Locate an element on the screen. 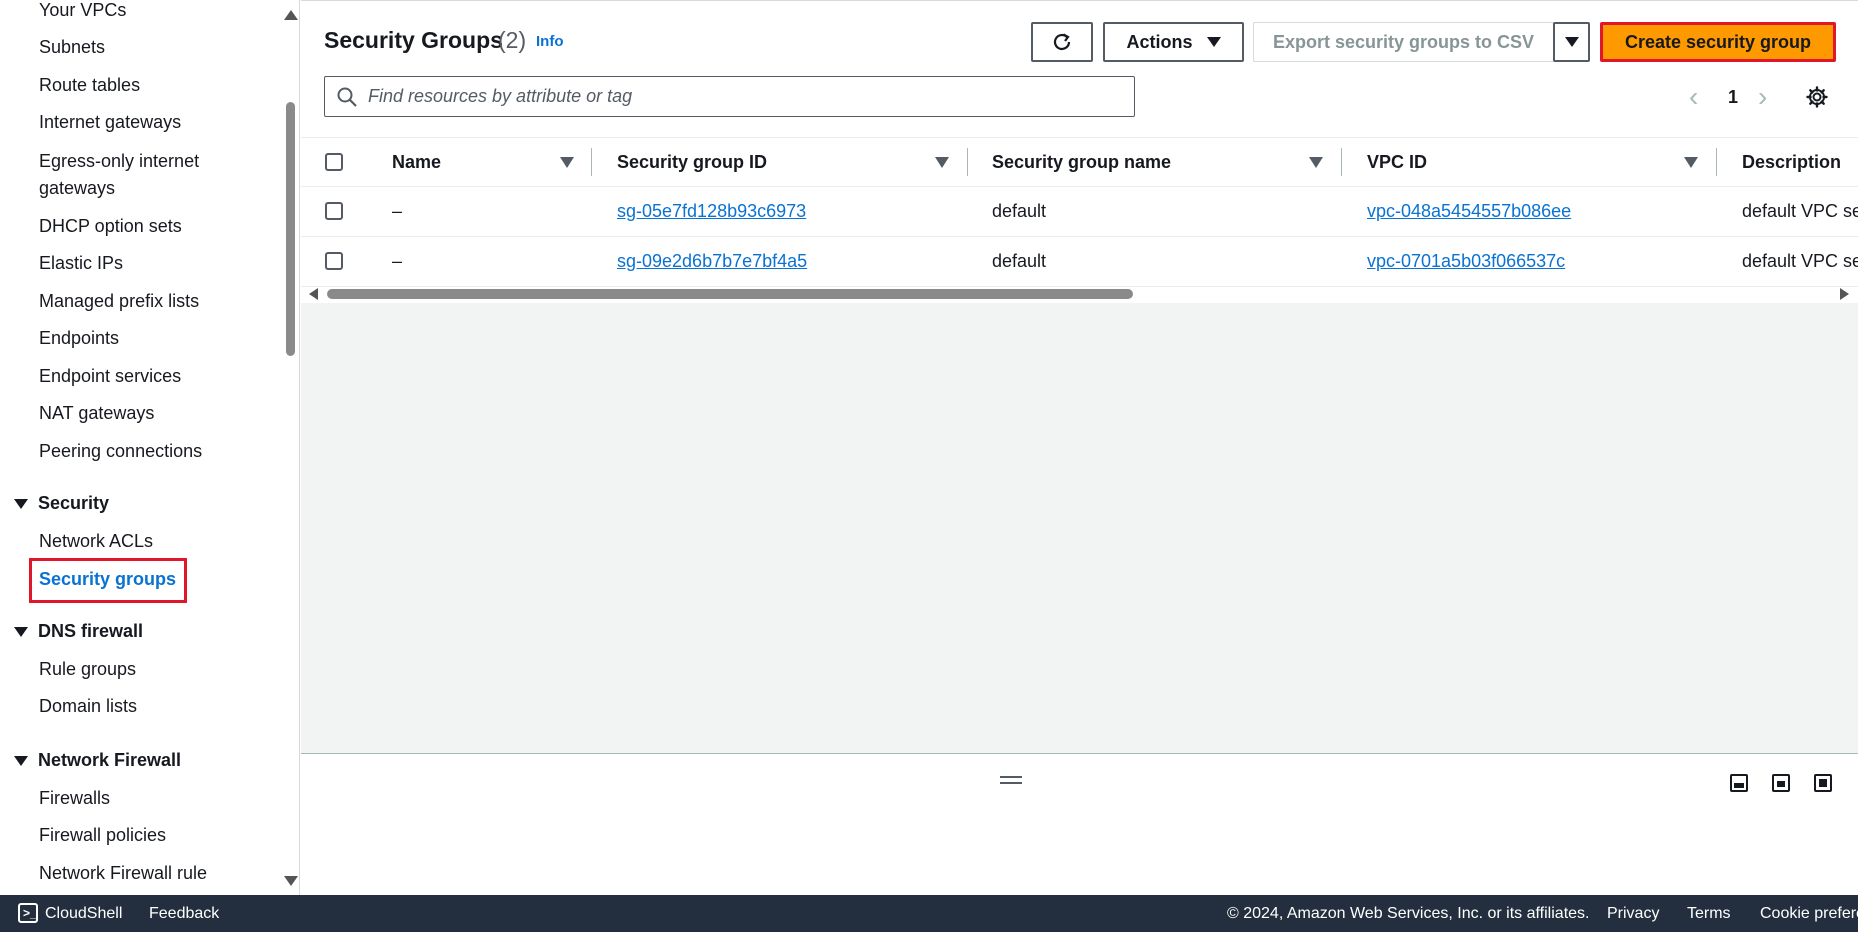 This screenshot has height=932, width=1858. resource-count: (2) is located at coordinates (512, 40).